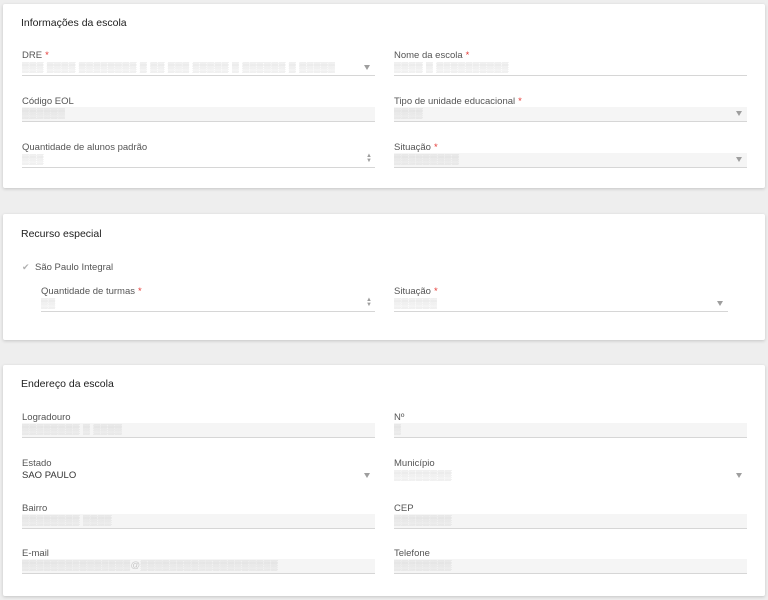 The image size is (768, 600). I want to click on bairro-field: Bairro ▒▒▒▒▒▒▒▒ ▒▒▒▒, so click(198, 517).